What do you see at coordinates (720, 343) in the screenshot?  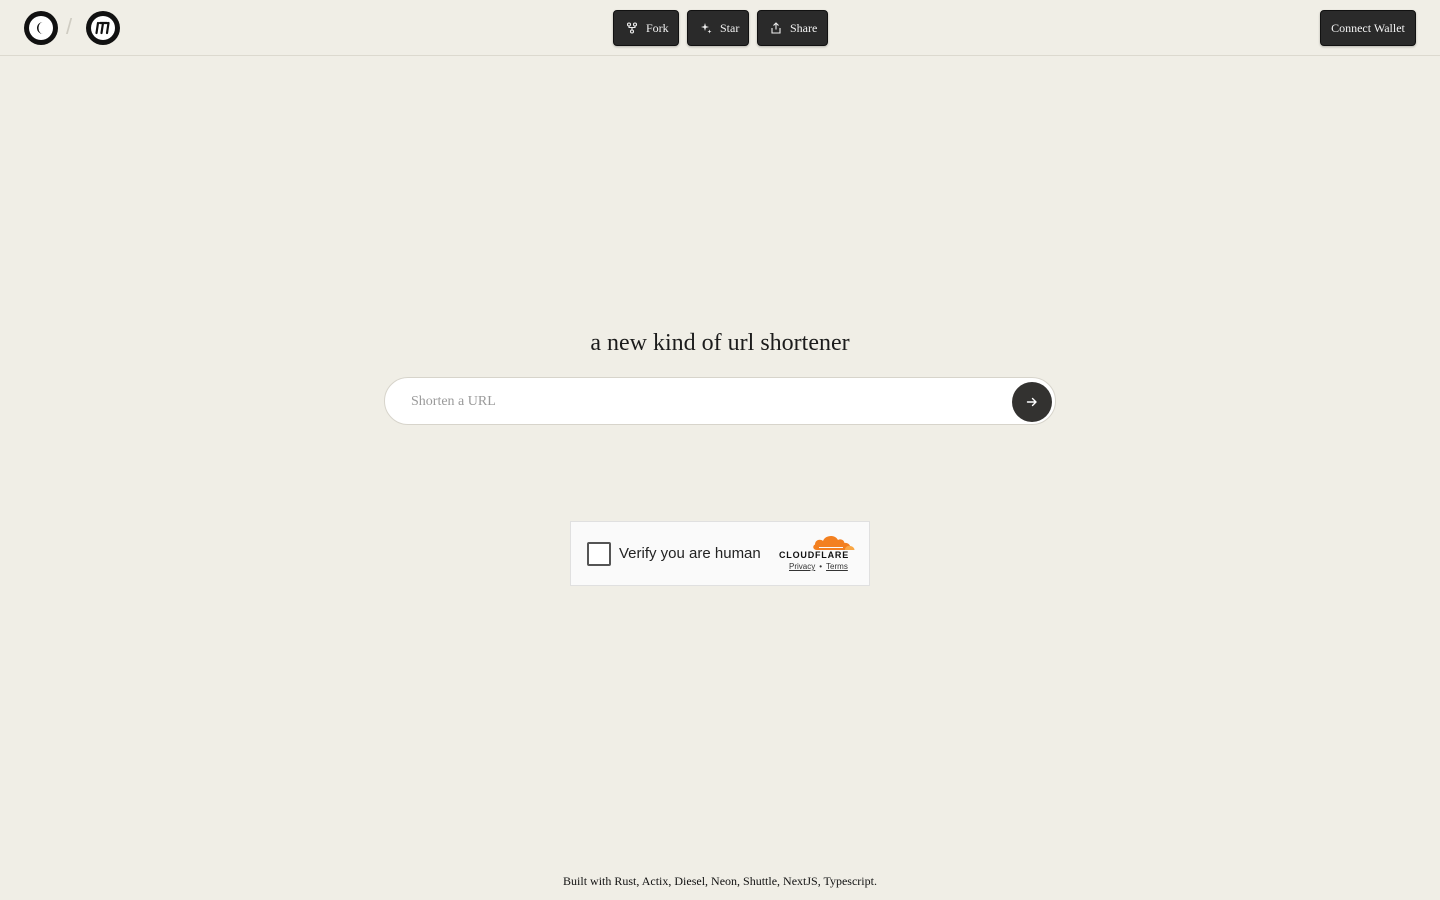 I see `page-title: a new kind of url shortener` at bounding box center [720, 343].